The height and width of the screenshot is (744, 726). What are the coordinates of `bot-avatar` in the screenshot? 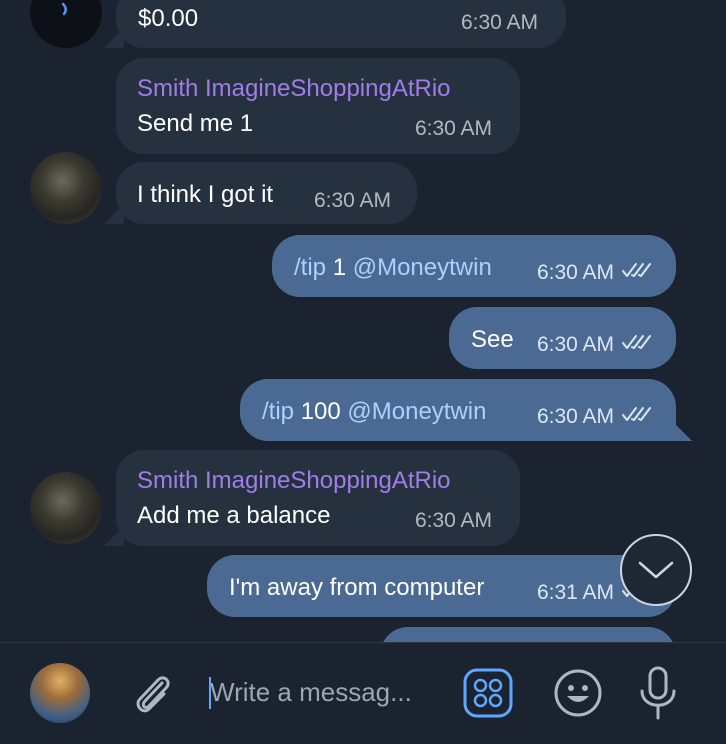 It's located at (66, 24).